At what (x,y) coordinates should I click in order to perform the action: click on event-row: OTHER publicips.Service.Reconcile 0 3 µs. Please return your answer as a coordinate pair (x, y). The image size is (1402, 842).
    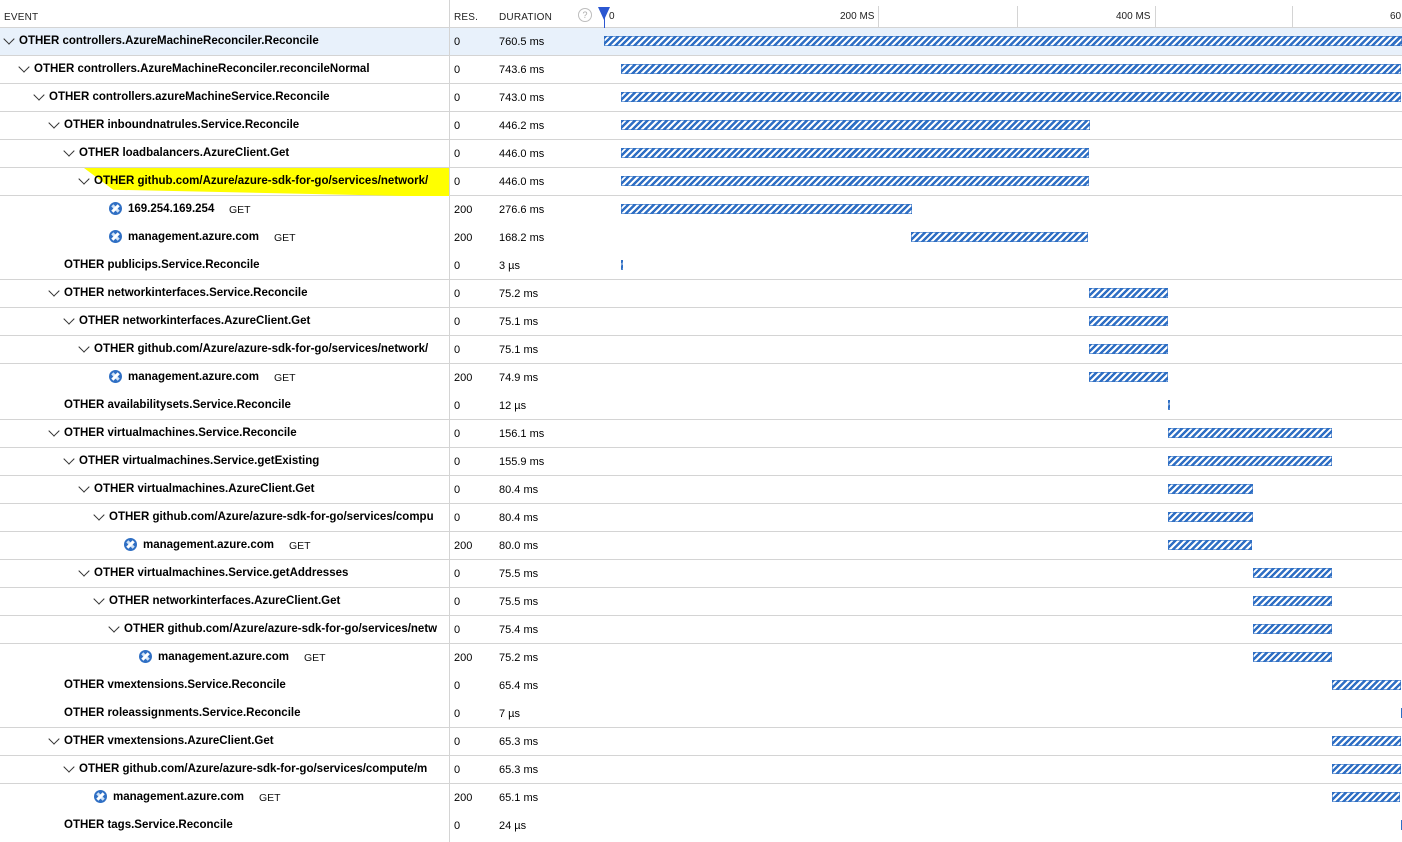
    Looking at the image, I should click on (701, 266).